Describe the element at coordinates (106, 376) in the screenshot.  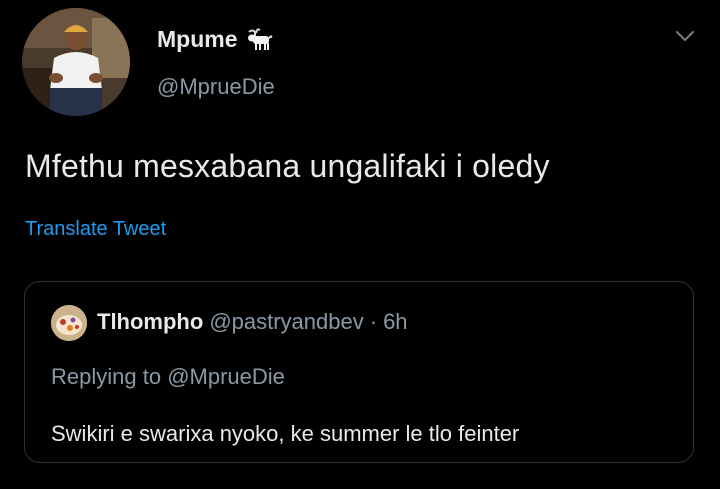
I see `replying-to-prefix: Replying to` at that location.